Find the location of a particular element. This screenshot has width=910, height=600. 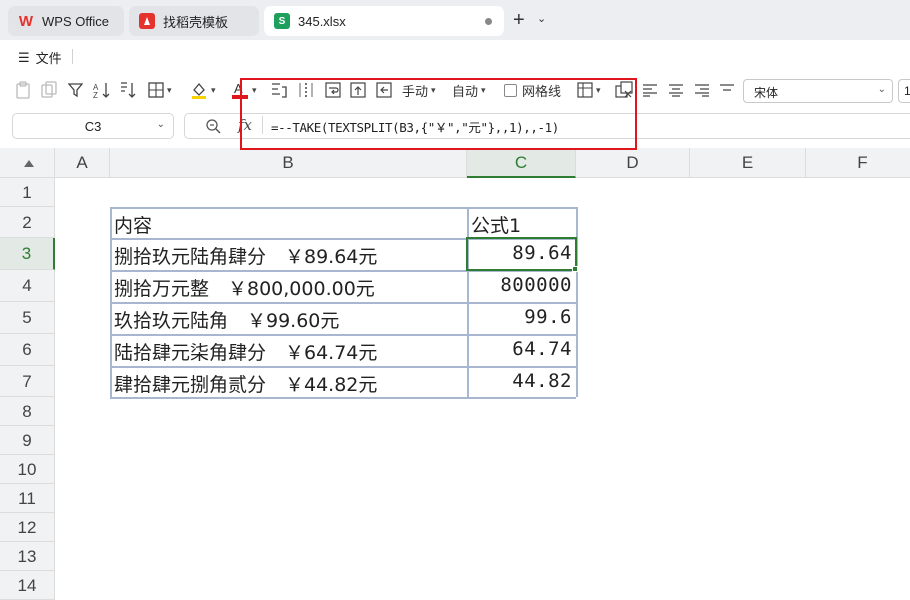

wps-logo-icon: W is located at coordinates (26, 21).